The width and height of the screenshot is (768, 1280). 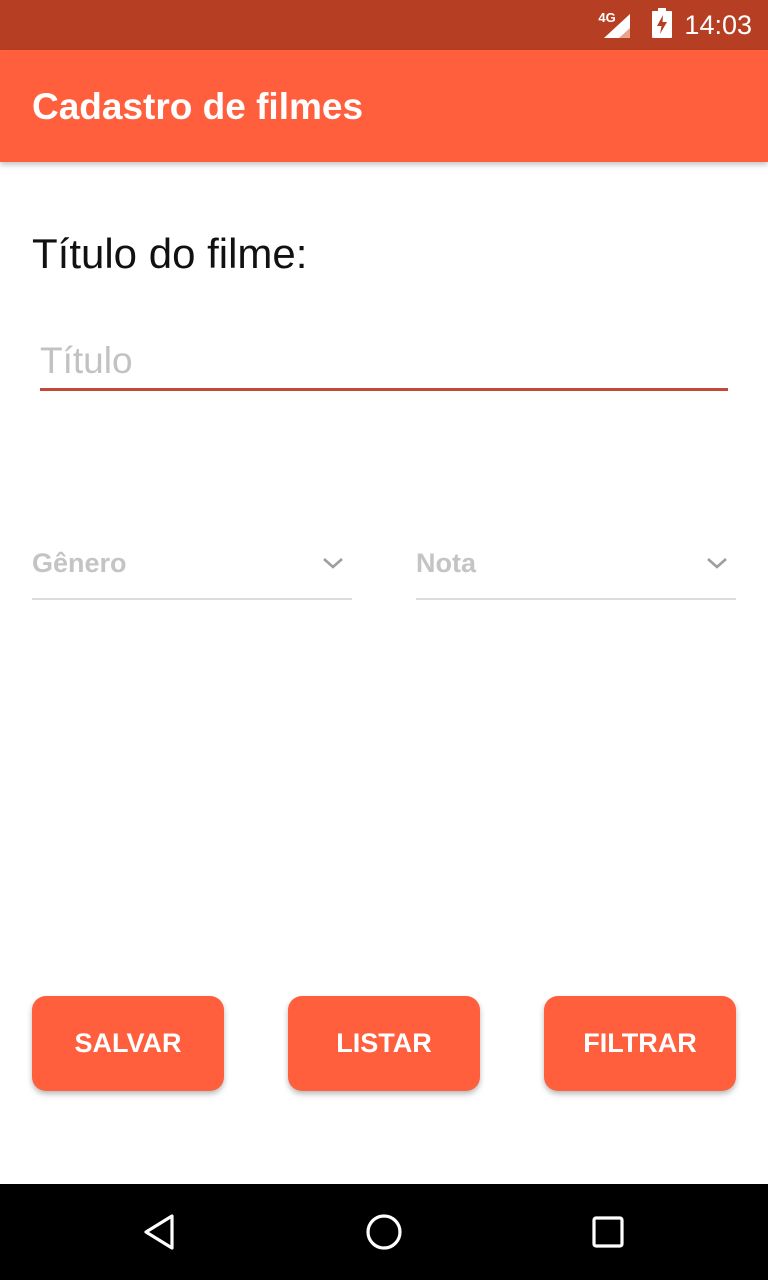 I want to click on genre-spinner-text: Gênero, so click(x=79, y=563).